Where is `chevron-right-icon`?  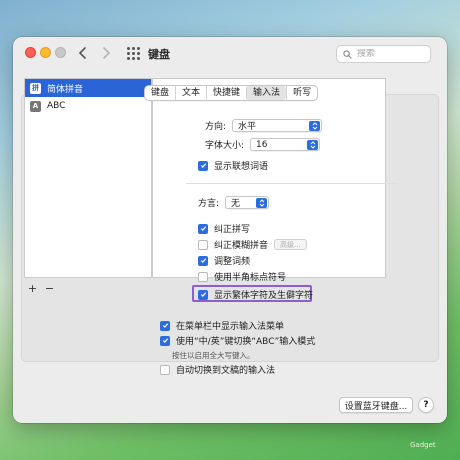
chevron-right-icon is located at coordinates (107, 53).